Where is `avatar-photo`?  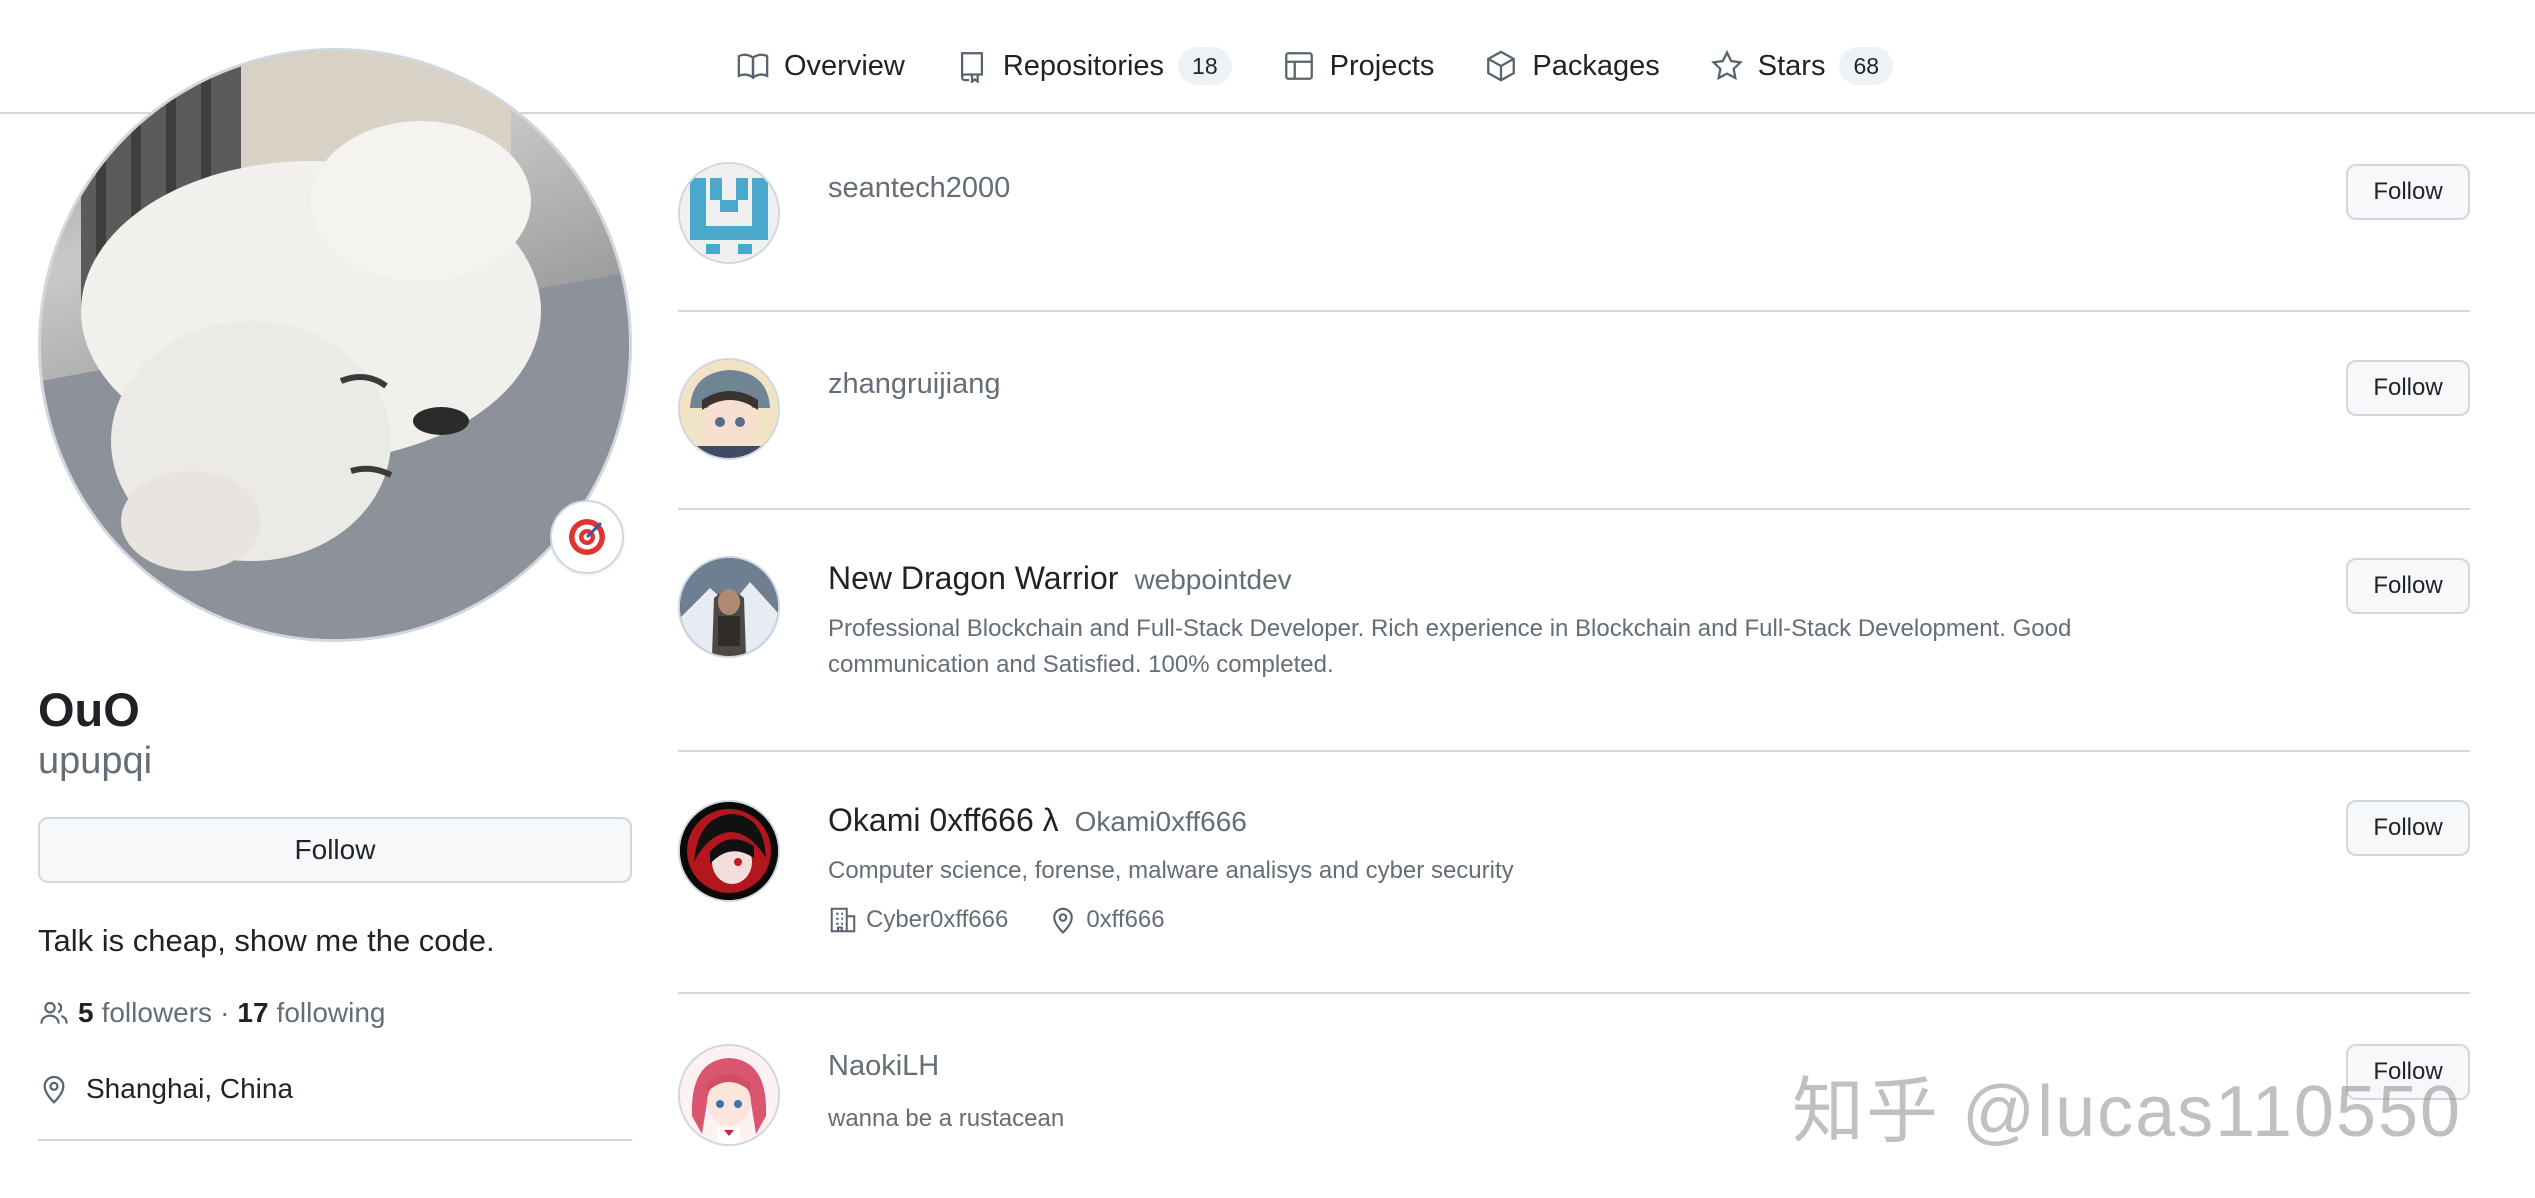
avatar-photo is located at coordinates (335, 345).